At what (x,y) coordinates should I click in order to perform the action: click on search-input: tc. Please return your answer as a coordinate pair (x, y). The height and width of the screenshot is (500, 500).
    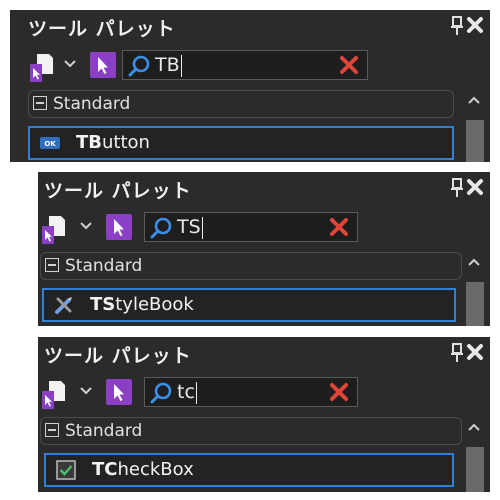
    Looking at the image, I should click on (187, 392).